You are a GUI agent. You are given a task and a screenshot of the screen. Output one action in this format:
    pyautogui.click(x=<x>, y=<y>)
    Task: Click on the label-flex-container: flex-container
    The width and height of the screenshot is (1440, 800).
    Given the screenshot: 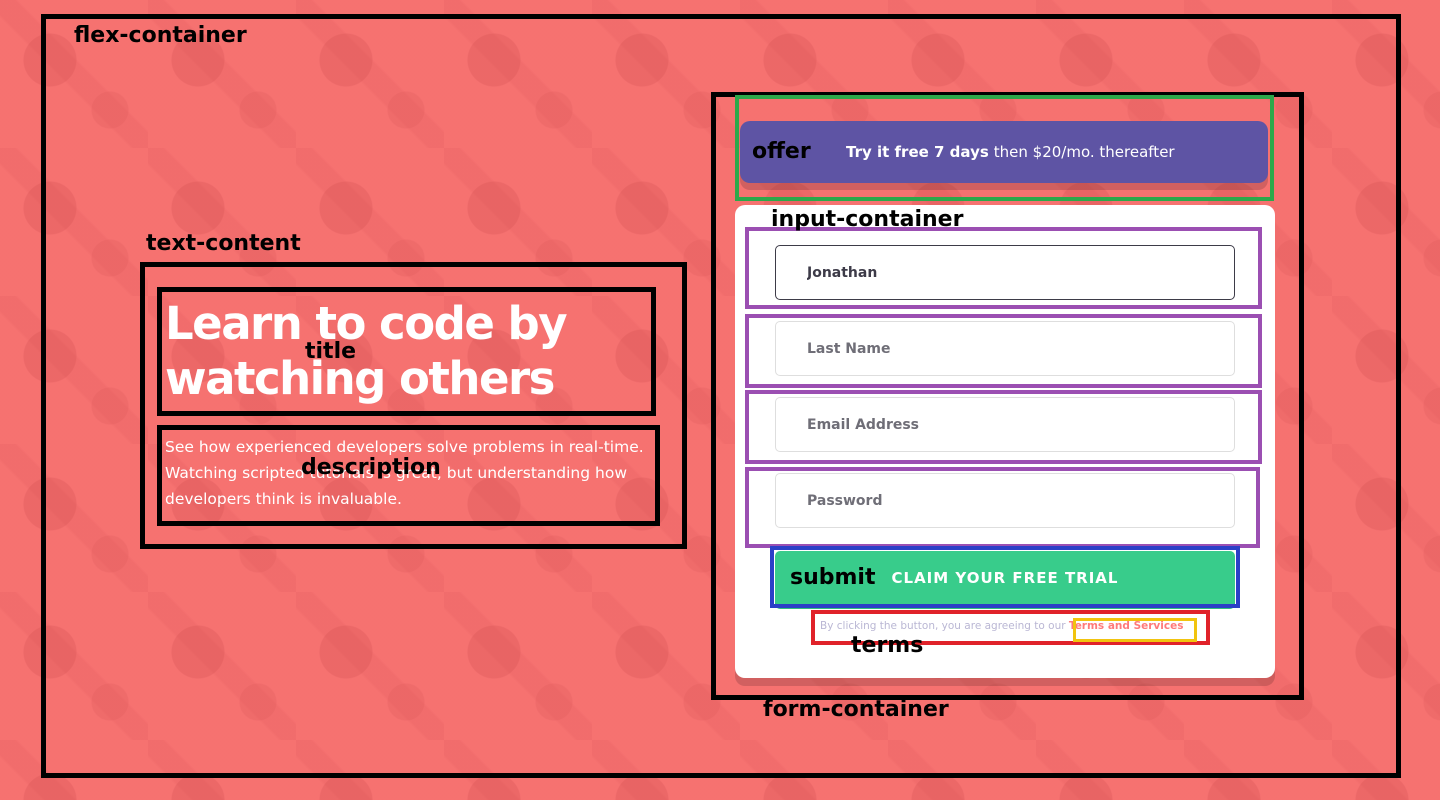 What is the action you would take?
    pyautogui.click(x=160, y=35)
    